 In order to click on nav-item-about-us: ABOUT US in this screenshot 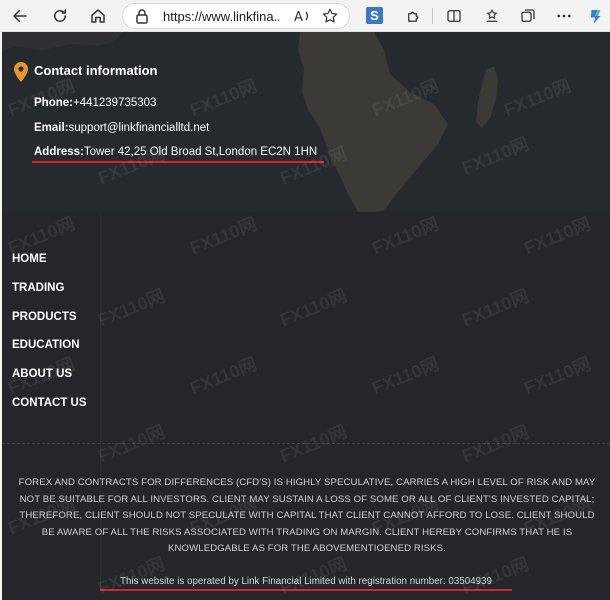, I will do `click(49, 380)`.